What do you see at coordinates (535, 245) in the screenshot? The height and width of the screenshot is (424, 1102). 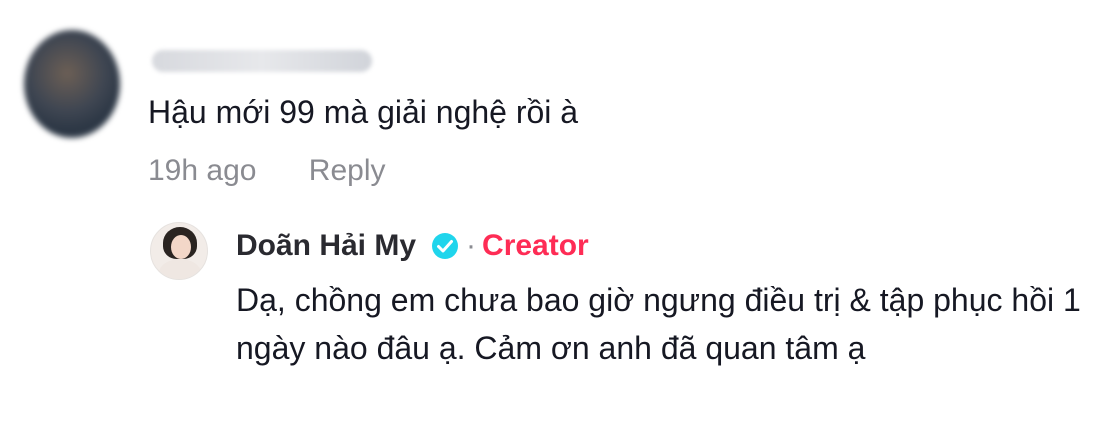 I see `creator-badge: Creator` at bounding box center [535, 245].